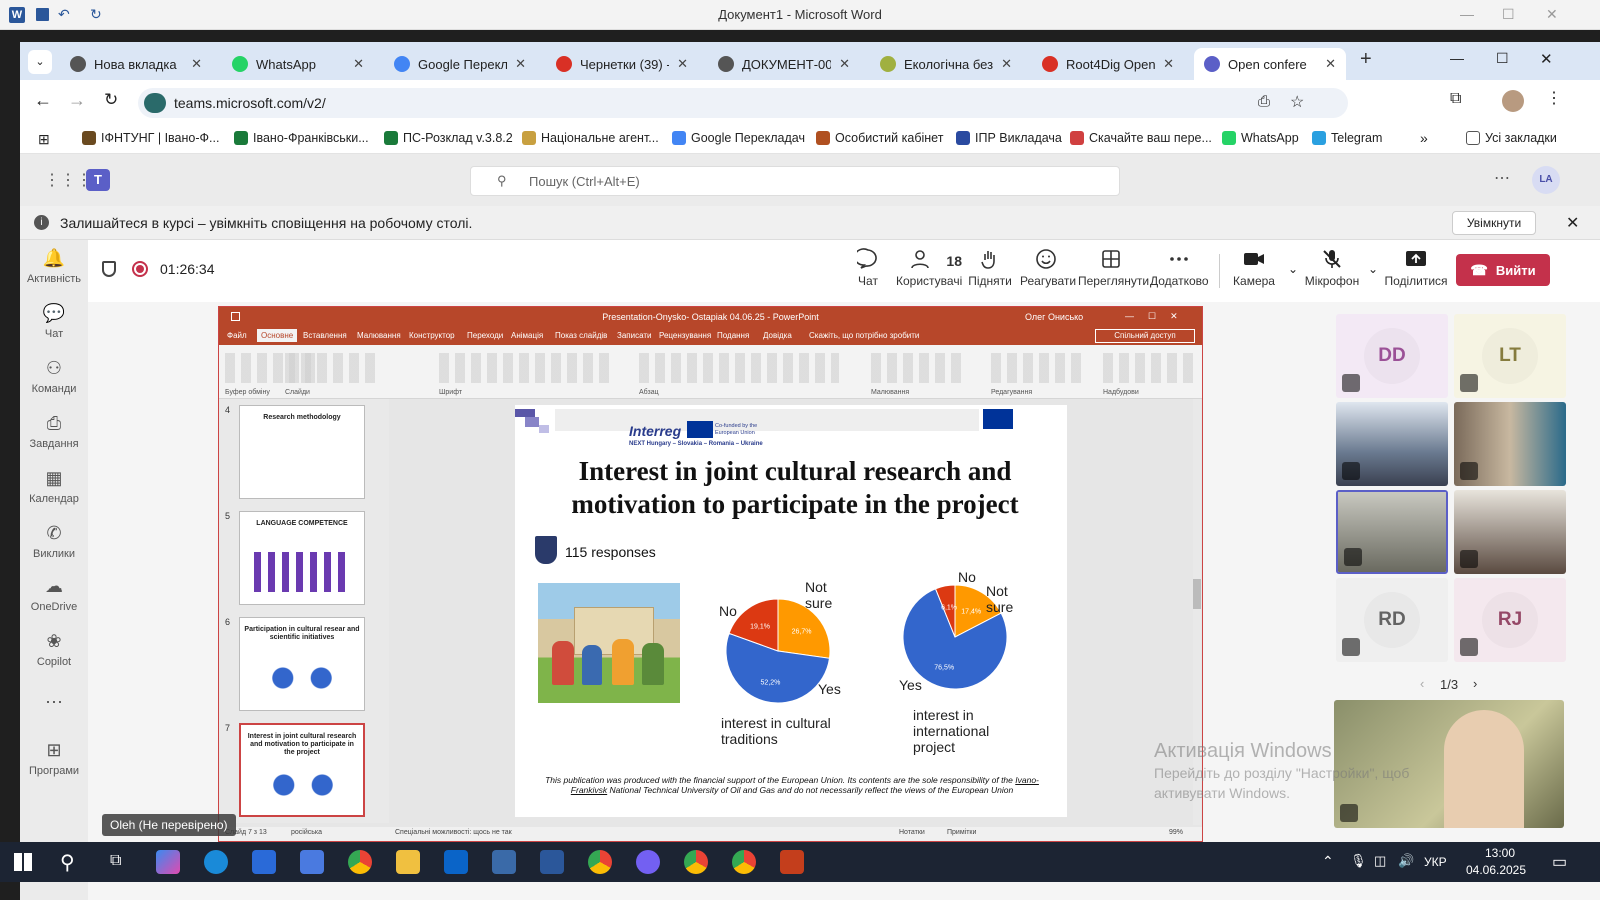  Describe the element at coordinates (155, 103) in the screenshot. I see `site-info-icon` at that location.